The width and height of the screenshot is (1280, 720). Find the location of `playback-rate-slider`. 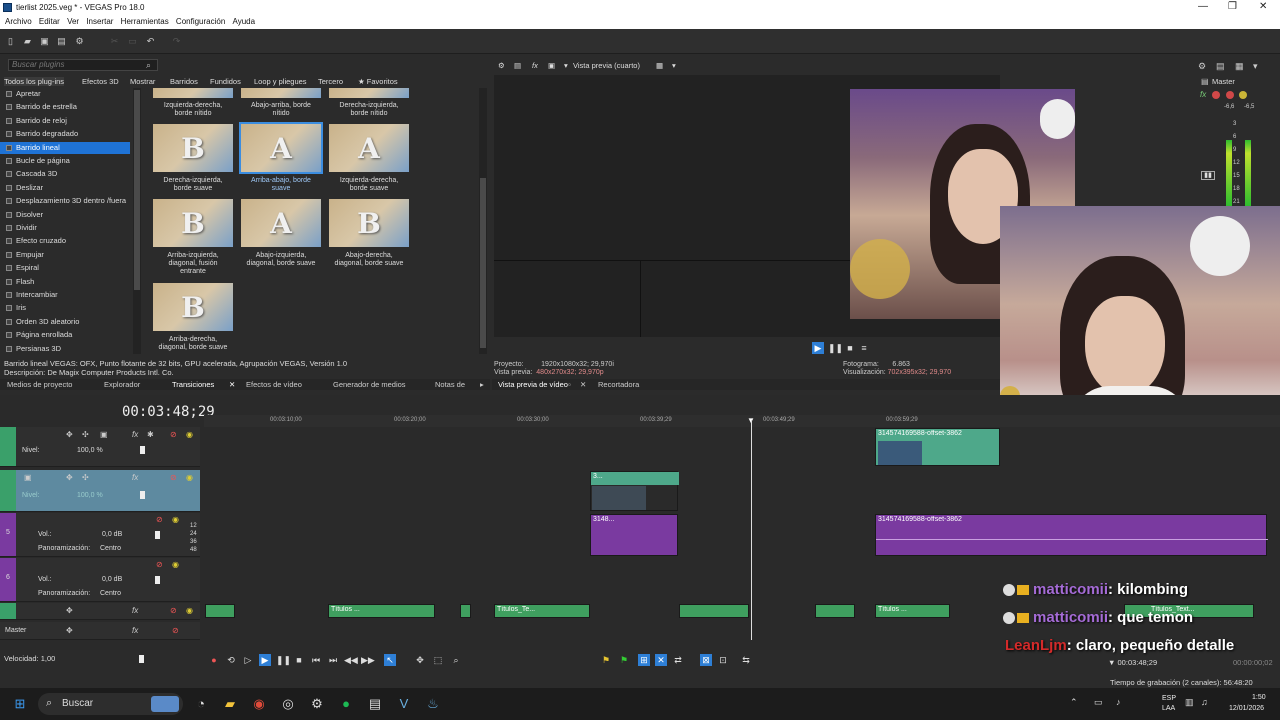

playback-rate-slider is located at coordinates (141, 659).